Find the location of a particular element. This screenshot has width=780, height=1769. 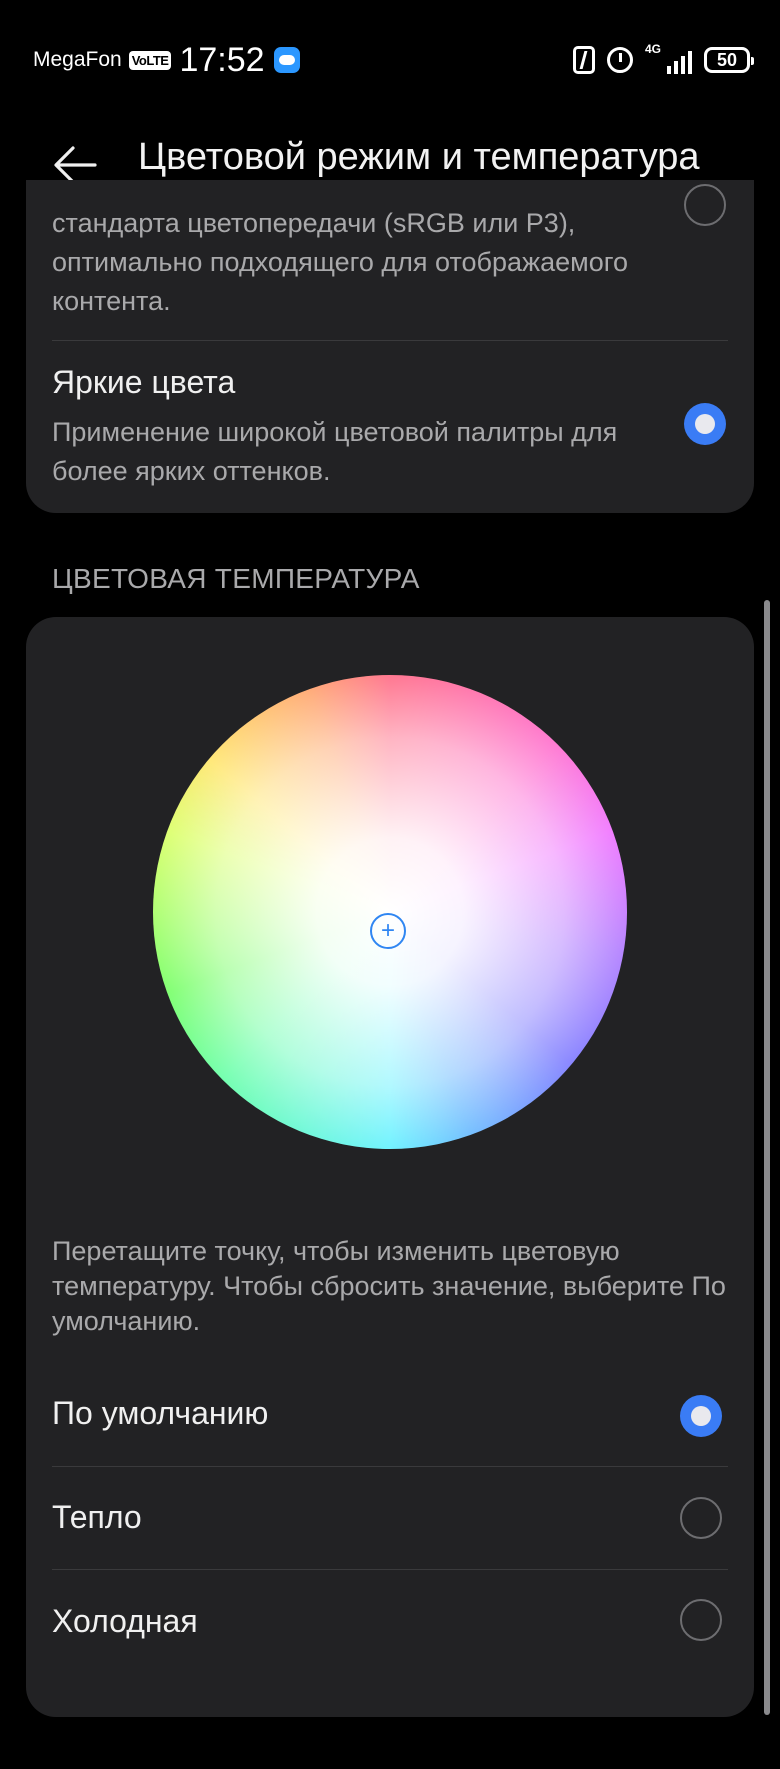

alarm-icon is located at coordinates (620, 60).